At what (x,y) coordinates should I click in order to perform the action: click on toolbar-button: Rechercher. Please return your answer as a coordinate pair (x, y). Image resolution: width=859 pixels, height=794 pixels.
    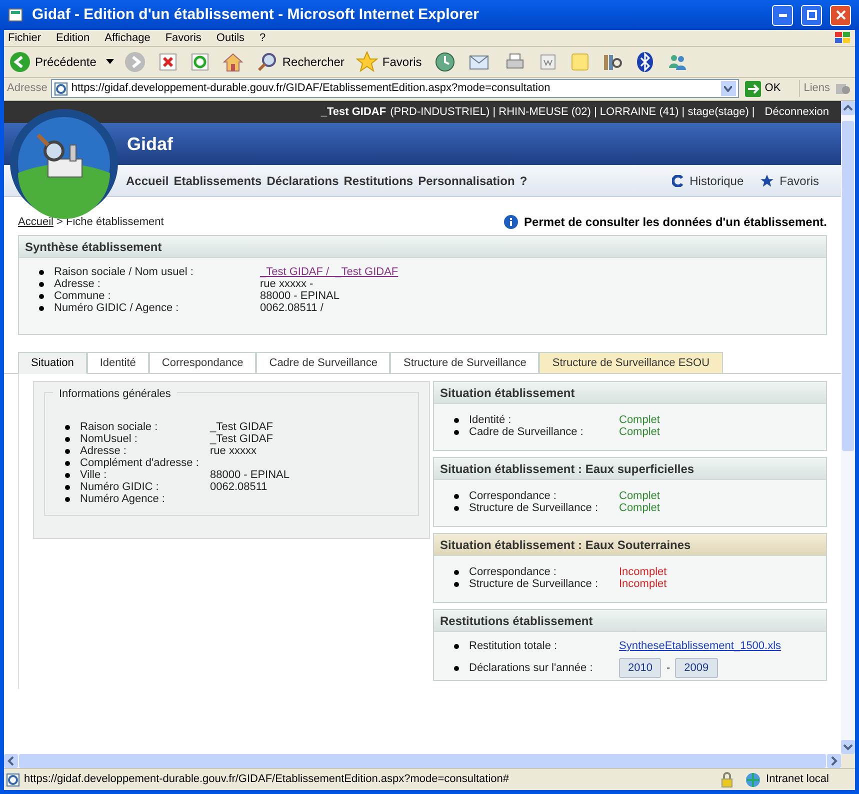
    Looking at the image, I should click on (300, 62).